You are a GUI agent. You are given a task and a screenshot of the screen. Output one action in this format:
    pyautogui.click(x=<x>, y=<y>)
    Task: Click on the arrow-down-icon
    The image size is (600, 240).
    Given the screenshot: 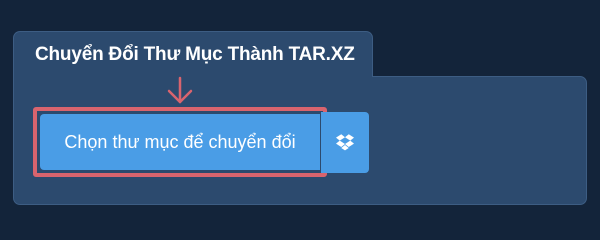 What is the action you would take?
    pyautogui.click(x=180, y=90)
    